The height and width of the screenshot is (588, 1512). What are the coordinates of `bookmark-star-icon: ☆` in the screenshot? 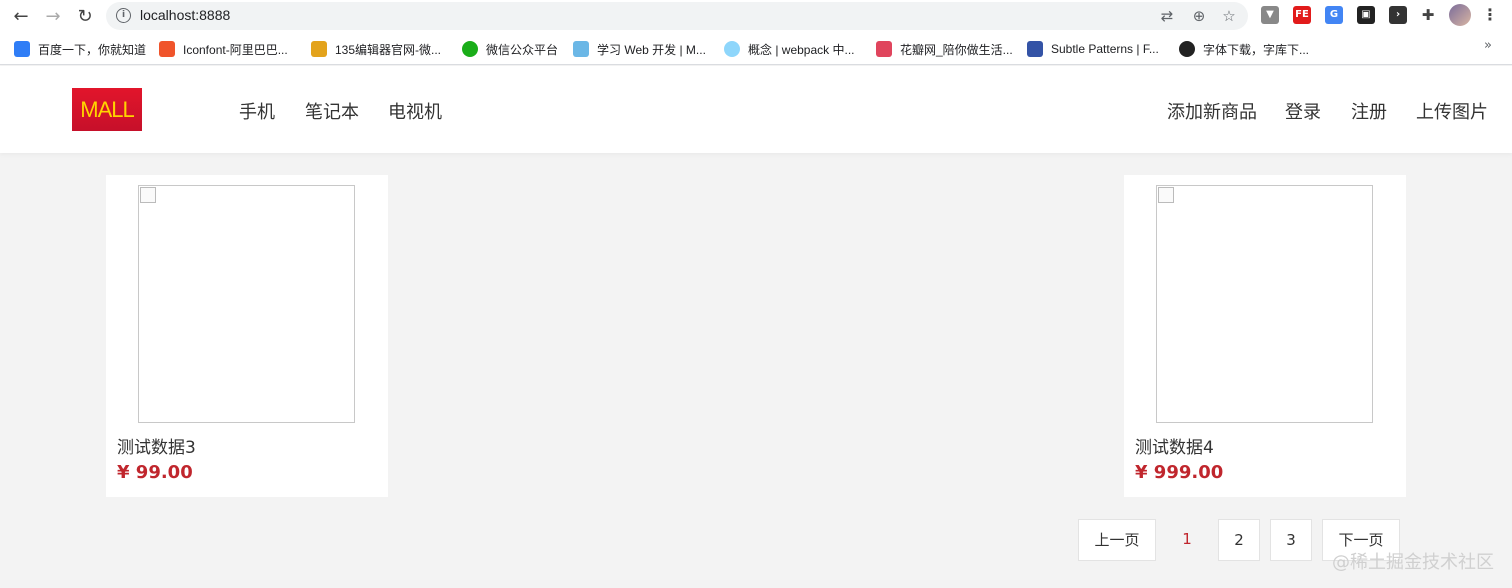 It's located at (1229, 16).